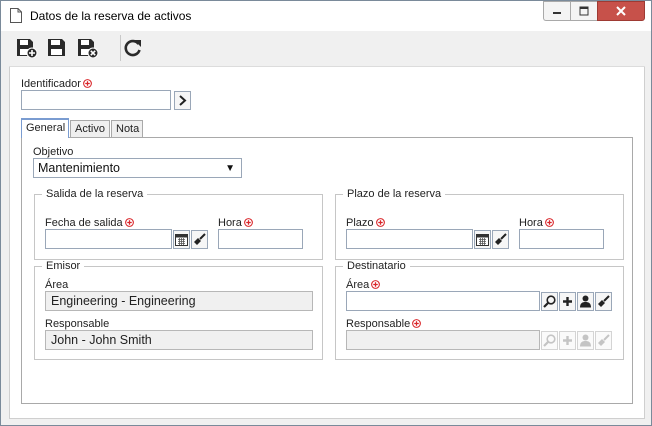 This screenshot has height=426, width=652. I want to click on save-new-icon, so click(27, 48).